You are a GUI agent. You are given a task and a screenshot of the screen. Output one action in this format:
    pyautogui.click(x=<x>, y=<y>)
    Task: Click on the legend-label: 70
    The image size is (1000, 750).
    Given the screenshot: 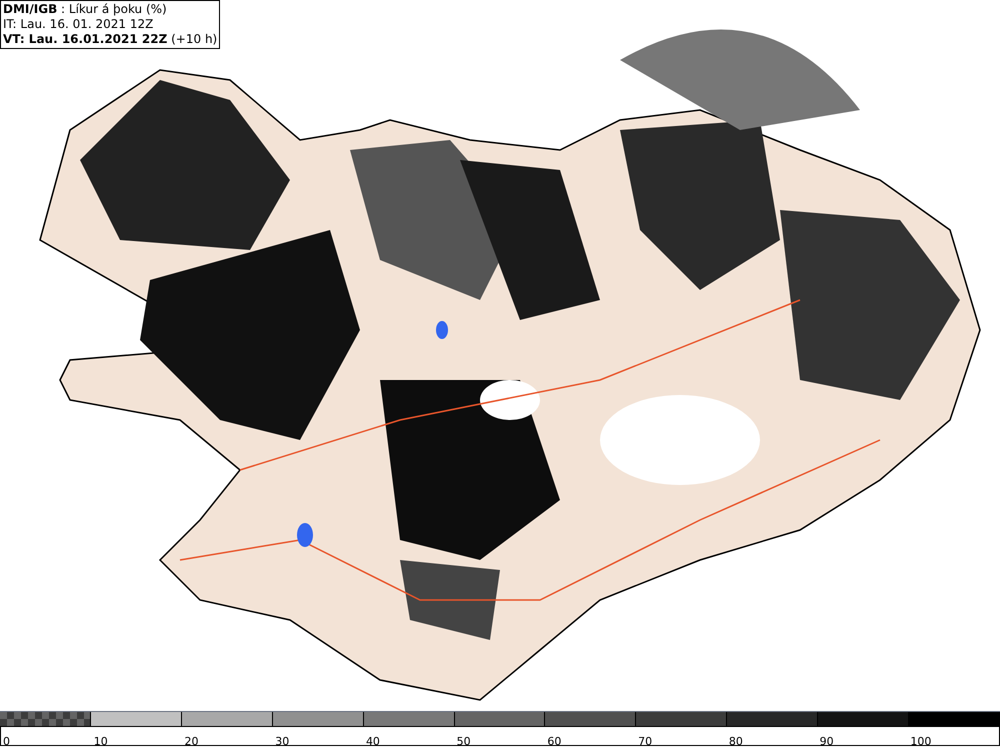 What is the action you would take?
    pyautogui.click(x=645, y=741)
    